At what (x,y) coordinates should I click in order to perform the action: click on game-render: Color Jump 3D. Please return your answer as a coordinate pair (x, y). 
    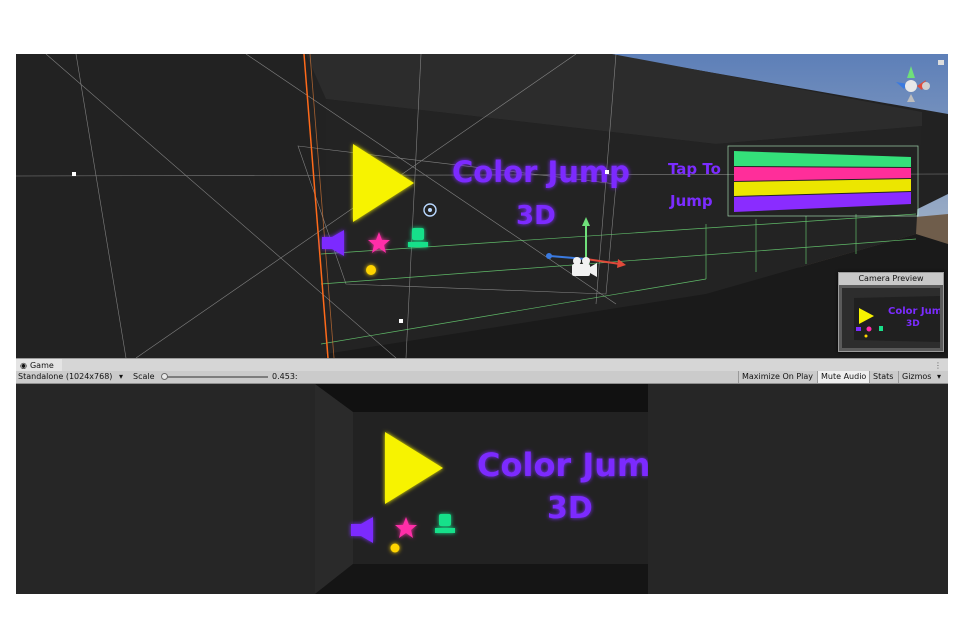
    Looking at the image, I should click on (481, 489).